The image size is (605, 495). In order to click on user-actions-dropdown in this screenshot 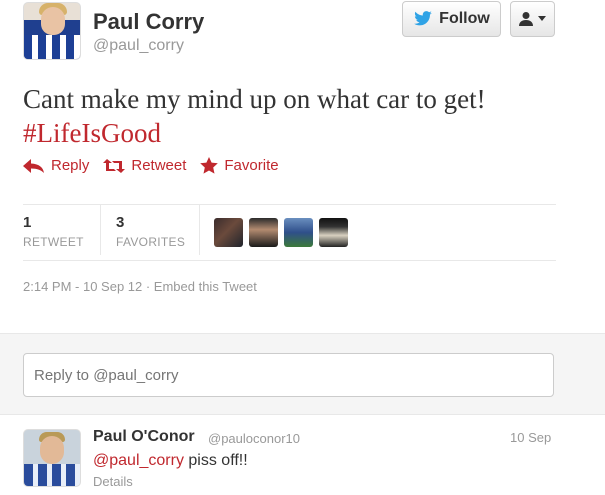, I will do `click(532, 19)`.